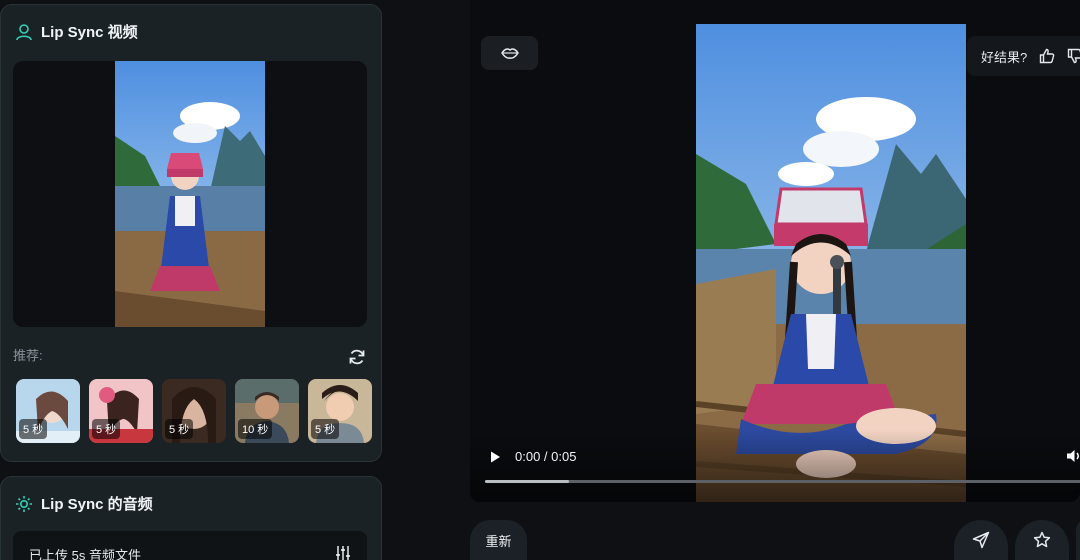 The width and height of the screenshot is (1080, 560). What do you see at coordinates (190, 545) in the screenshot?
I see `uploaded-audio-file: 已上传 5s 音频文件` at bounding box center [190, 545].